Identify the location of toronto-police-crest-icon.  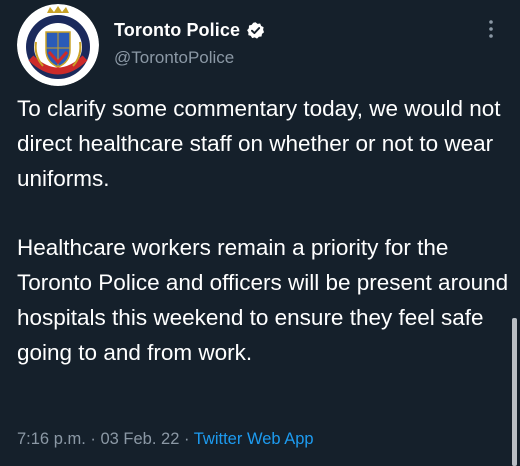
(58, 45).